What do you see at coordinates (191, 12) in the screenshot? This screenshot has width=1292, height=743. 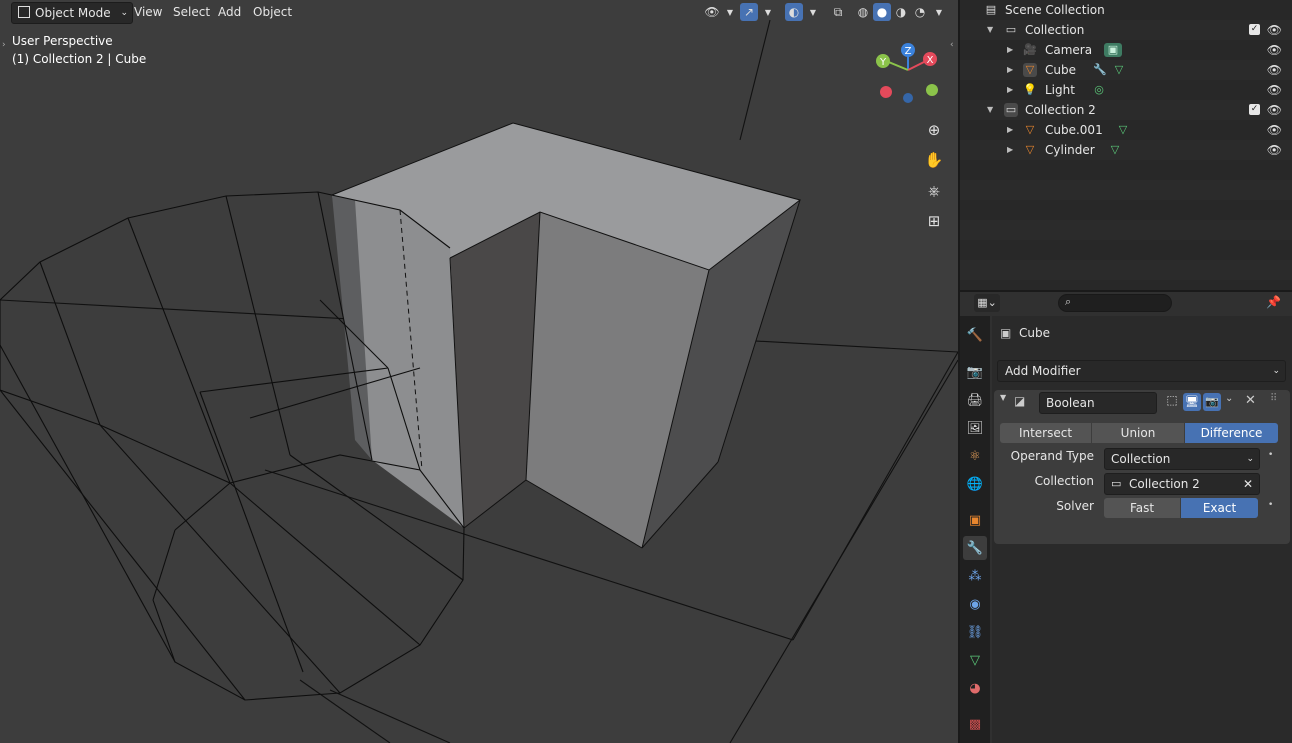 I see `menu-select: Select` at bounding box center [191, 12].